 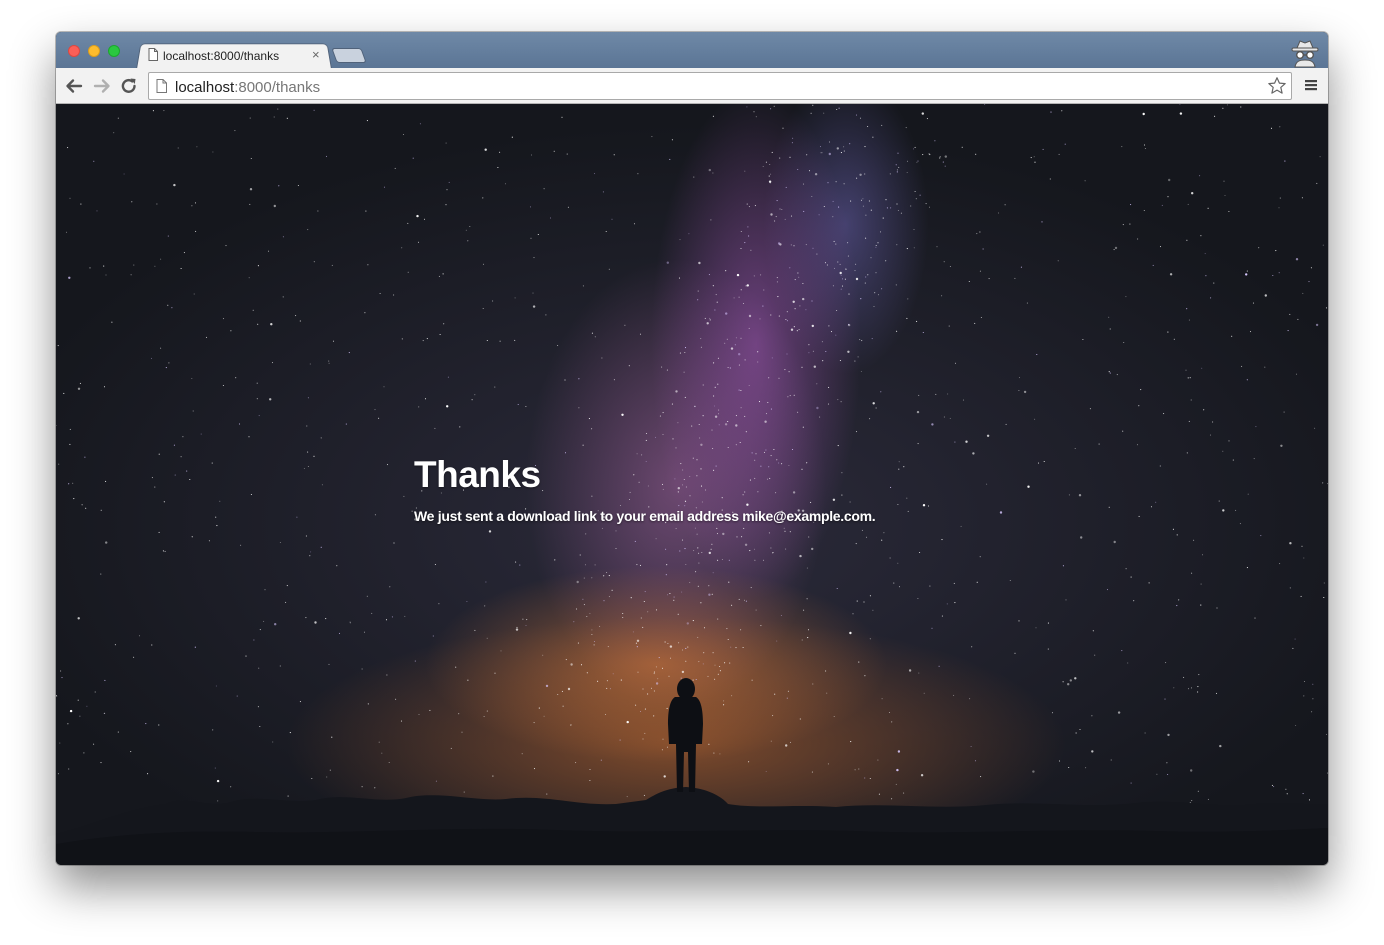 I want to click on browser-toolbar: localhost:8000/thanks, so click(x=692, y=86).